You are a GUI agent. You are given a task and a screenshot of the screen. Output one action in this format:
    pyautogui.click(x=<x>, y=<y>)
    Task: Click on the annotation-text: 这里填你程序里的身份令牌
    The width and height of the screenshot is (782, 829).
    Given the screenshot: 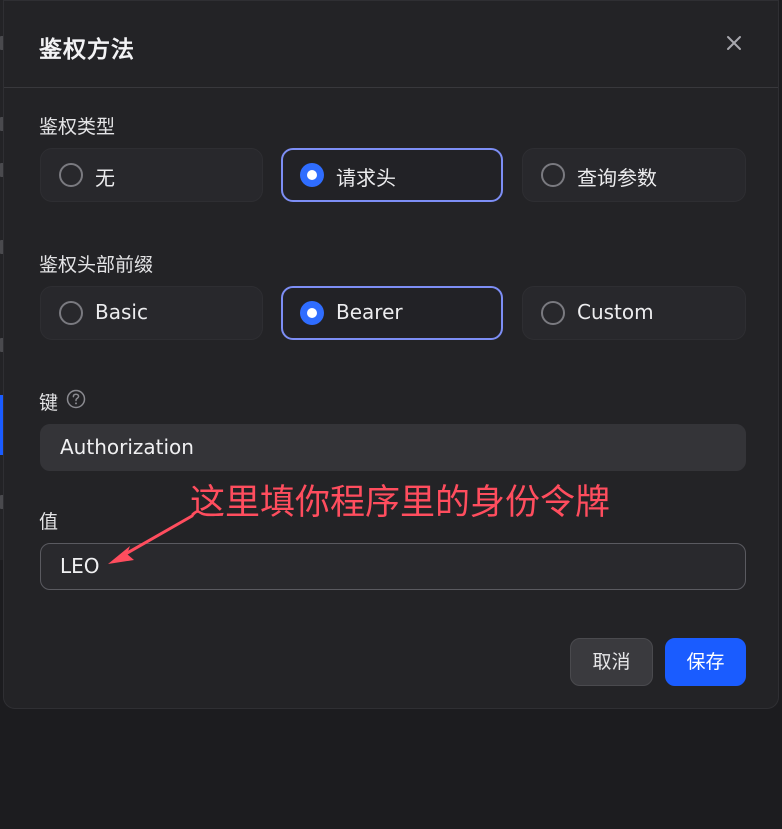 What is the action you would take?
    pyautogui.click(x=400, y=503)
    